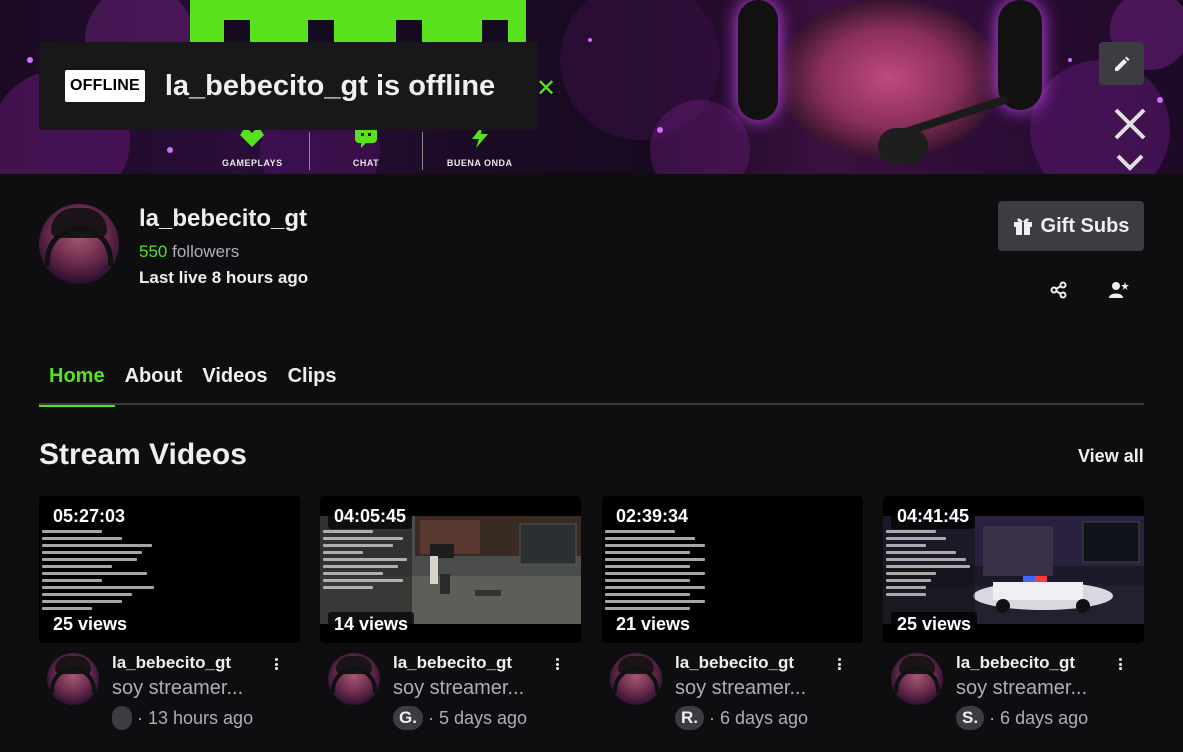 Image resolution: width=1183 pixels, height=752 pixels. Describe the element at coordinates (252, 163) in the screenshot. I see `banner-item-label: GAMEPLAYS` at that location.